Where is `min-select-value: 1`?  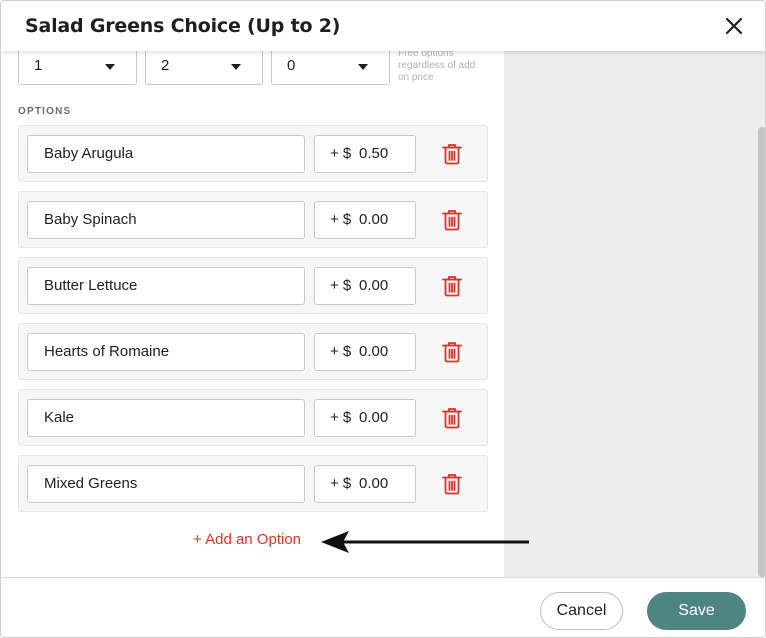
min-select-value: 1 is located at coordinates (38, 65).